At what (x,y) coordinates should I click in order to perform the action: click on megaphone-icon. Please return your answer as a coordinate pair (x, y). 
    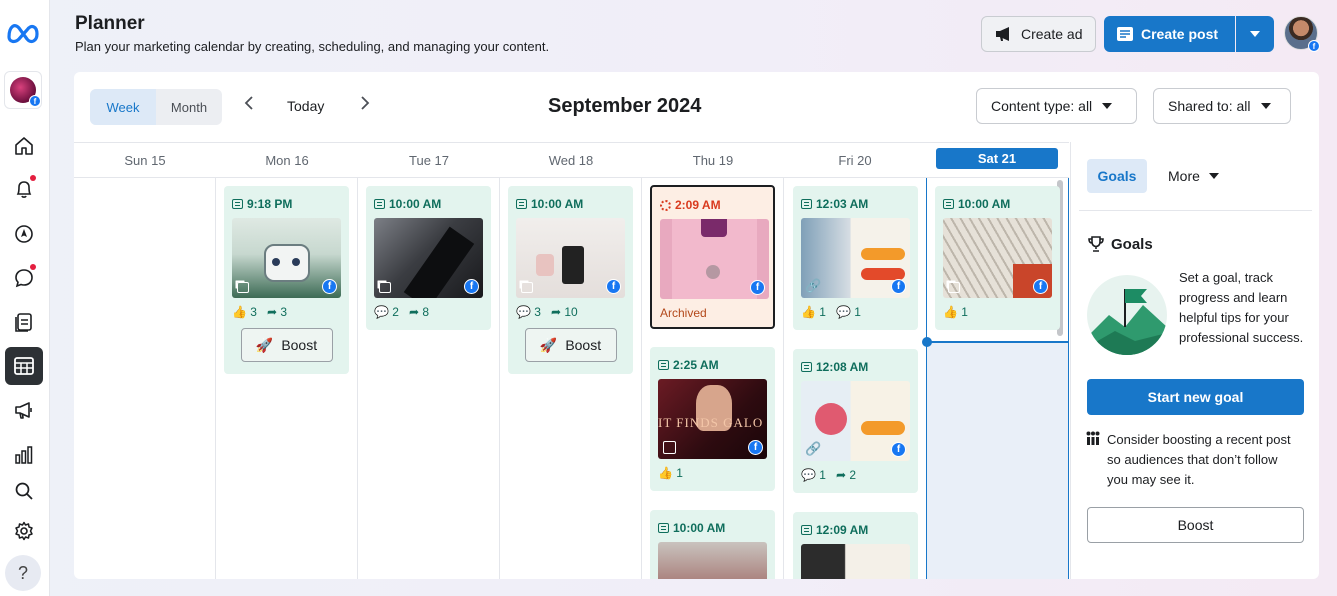
    Looking at the image, I should click on (1002, 34).